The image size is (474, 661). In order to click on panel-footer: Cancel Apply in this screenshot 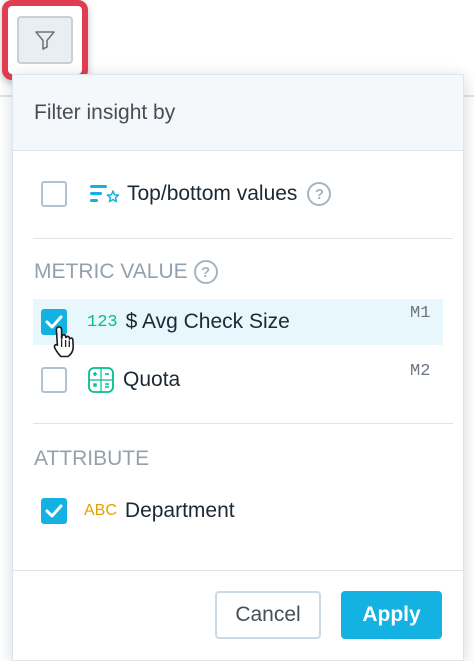, I will do `click(238, 615)`.